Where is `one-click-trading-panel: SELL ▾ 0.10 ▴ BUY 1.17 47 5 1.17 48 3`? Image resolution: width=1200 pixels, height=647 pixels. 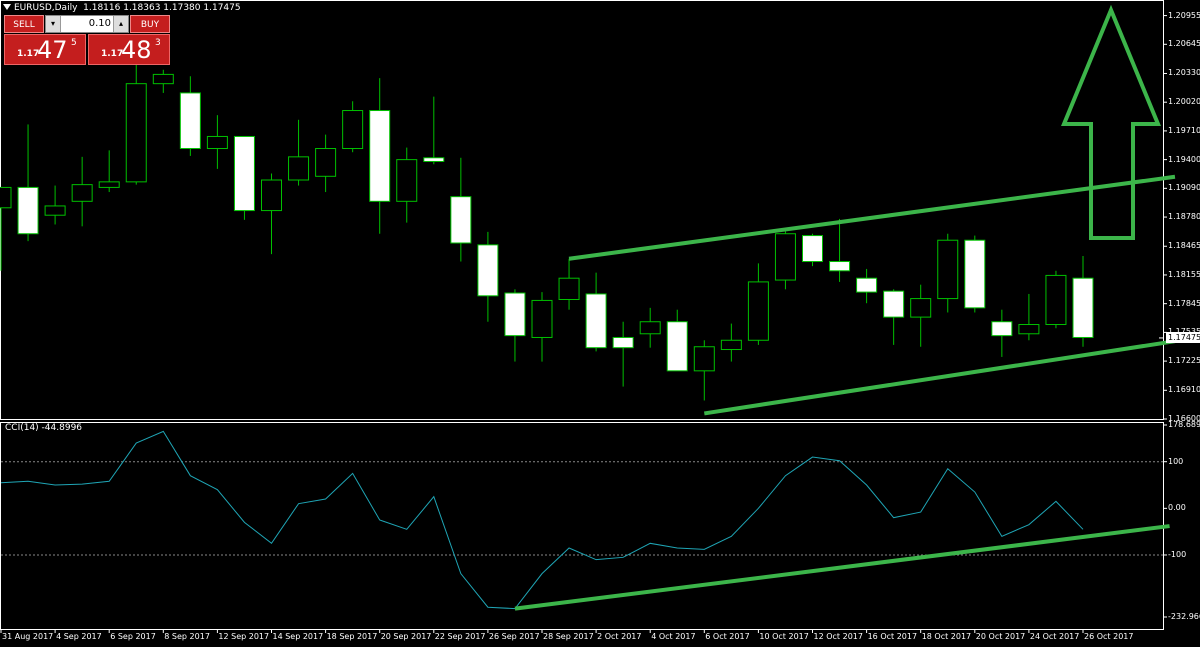
one-click-trading-panel: SELL ▾ 0.10 ▴ BUY 1.17 47 5 1.17 48 3 is located at coordinates (87, 40).